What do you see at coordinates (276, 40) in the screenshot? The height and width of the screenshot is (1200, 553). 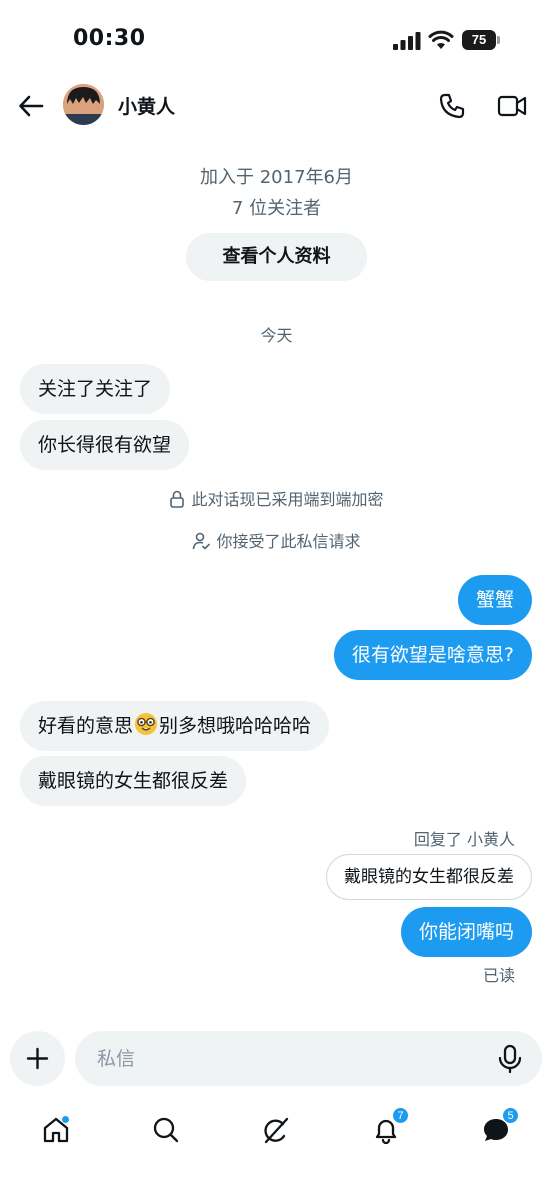 I see `status-bar: 00:30 75` at bounding box center [276, 40].